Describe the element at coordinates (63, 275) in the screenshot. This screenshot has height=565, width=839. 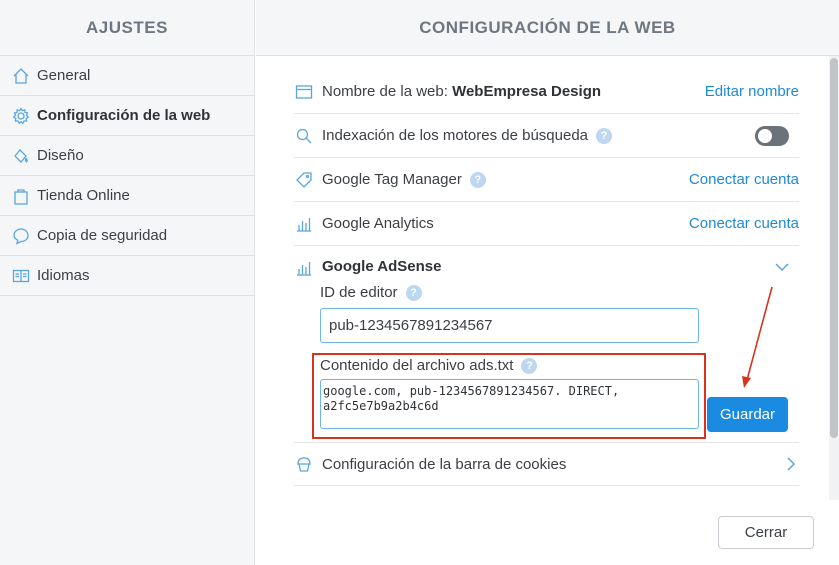
I see `sidebar-item-label: Idiomas` at that location.